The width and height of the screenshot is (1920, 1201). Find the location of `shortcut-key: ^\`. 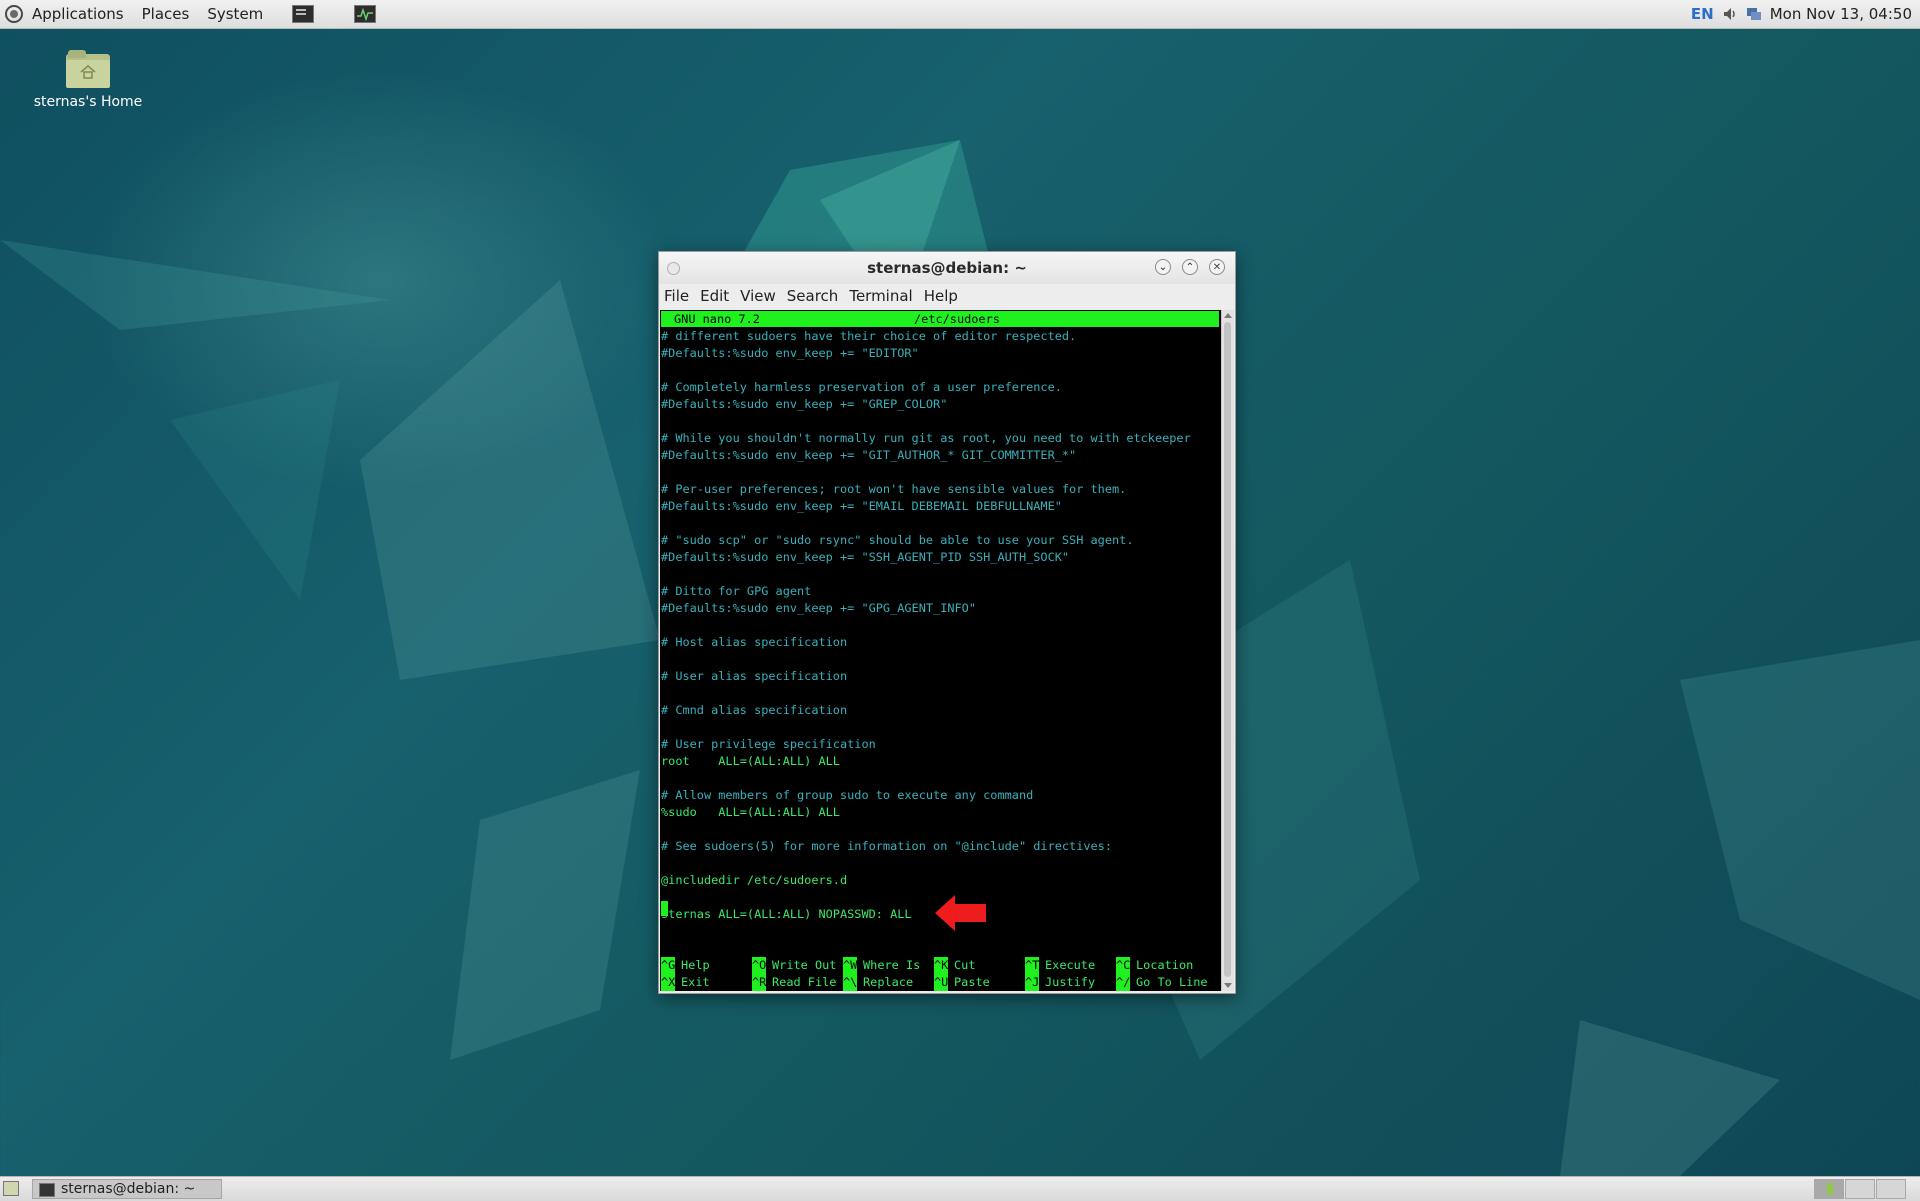

shortcut-key: ^\ is located at coordinates (850, 982).